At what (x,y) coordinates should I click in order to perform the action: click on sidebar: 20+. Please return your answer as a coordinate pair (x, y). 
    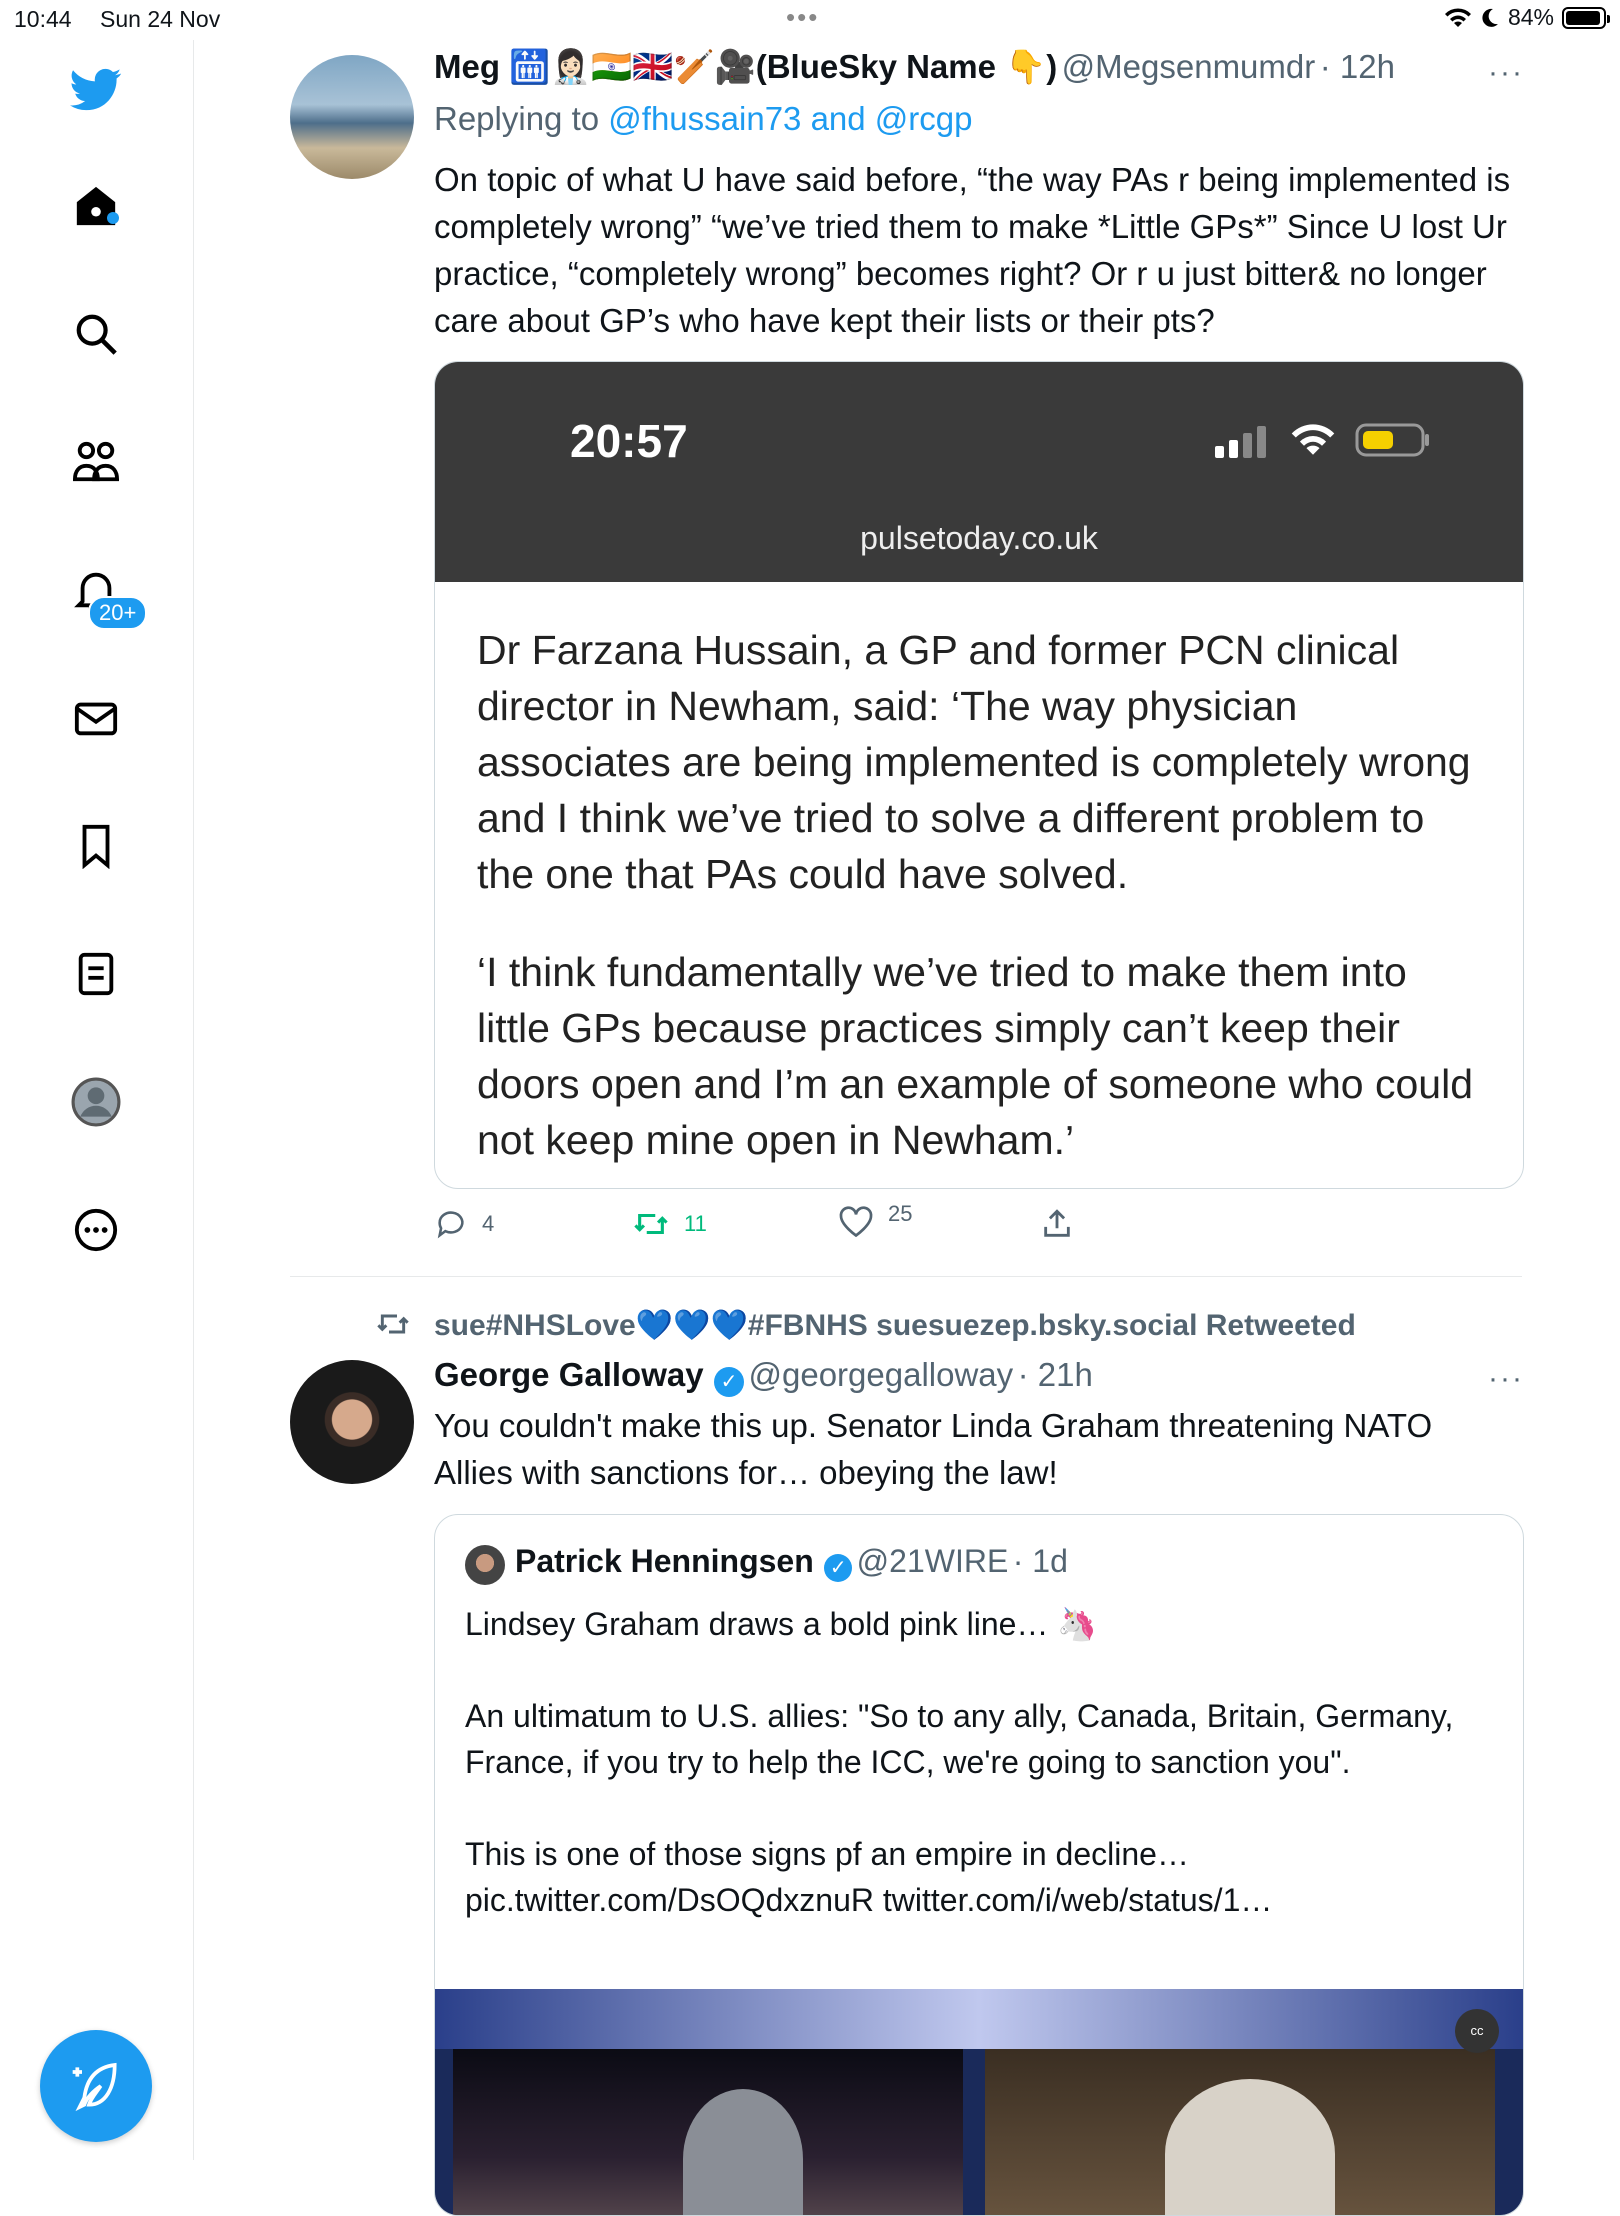
    Looking at the image, I should click on (97, 1100).